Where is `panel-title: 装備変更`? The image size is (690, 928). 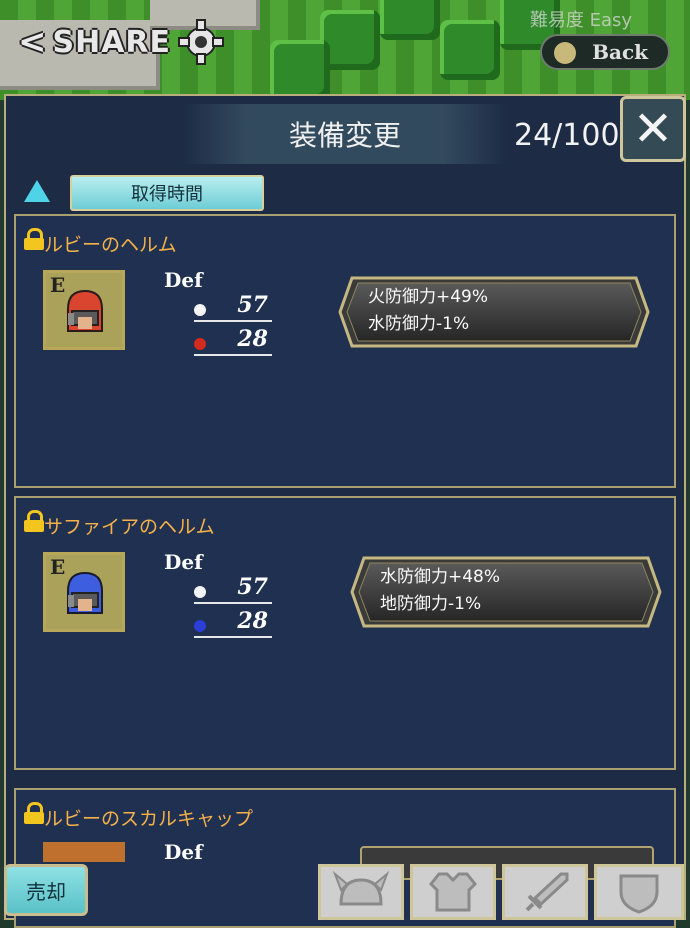 panel-title: 装備変更 is located at coordinates (345, 134).